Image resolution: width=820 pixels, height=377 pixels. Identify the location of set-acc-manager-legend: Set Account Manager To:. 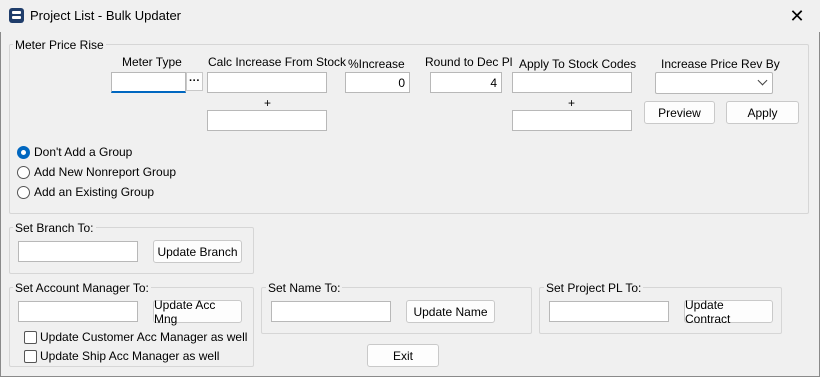
(82, 288).